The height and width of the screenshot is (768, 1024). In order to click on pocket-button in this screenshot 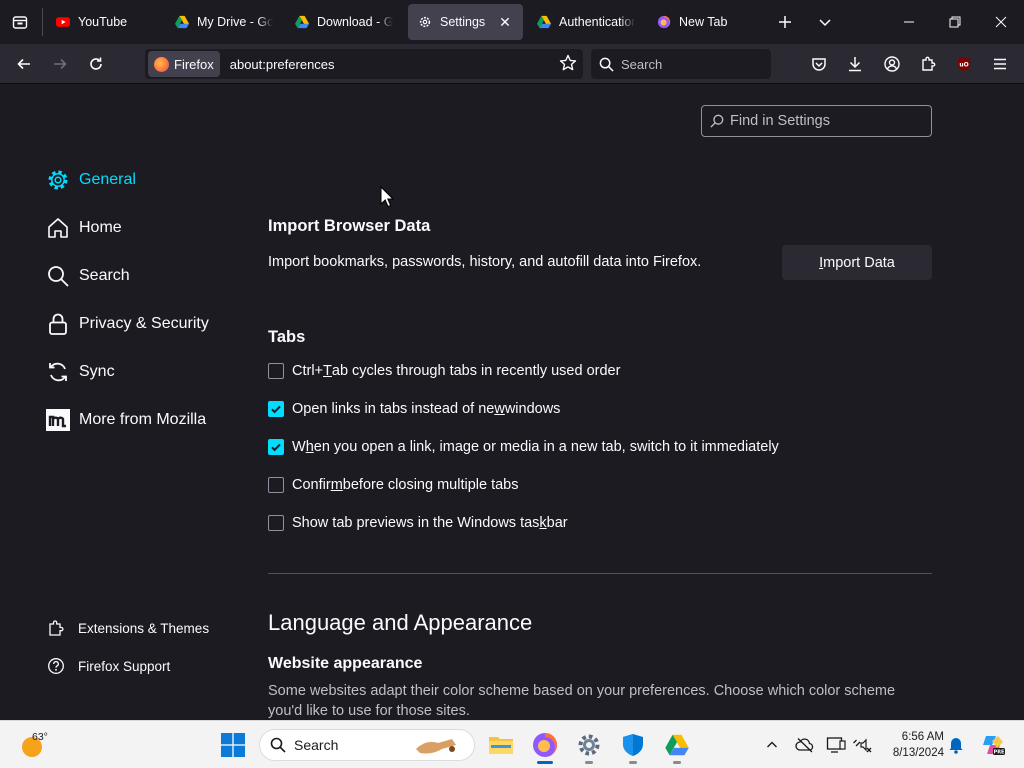, I will do `click(819, 64)`.